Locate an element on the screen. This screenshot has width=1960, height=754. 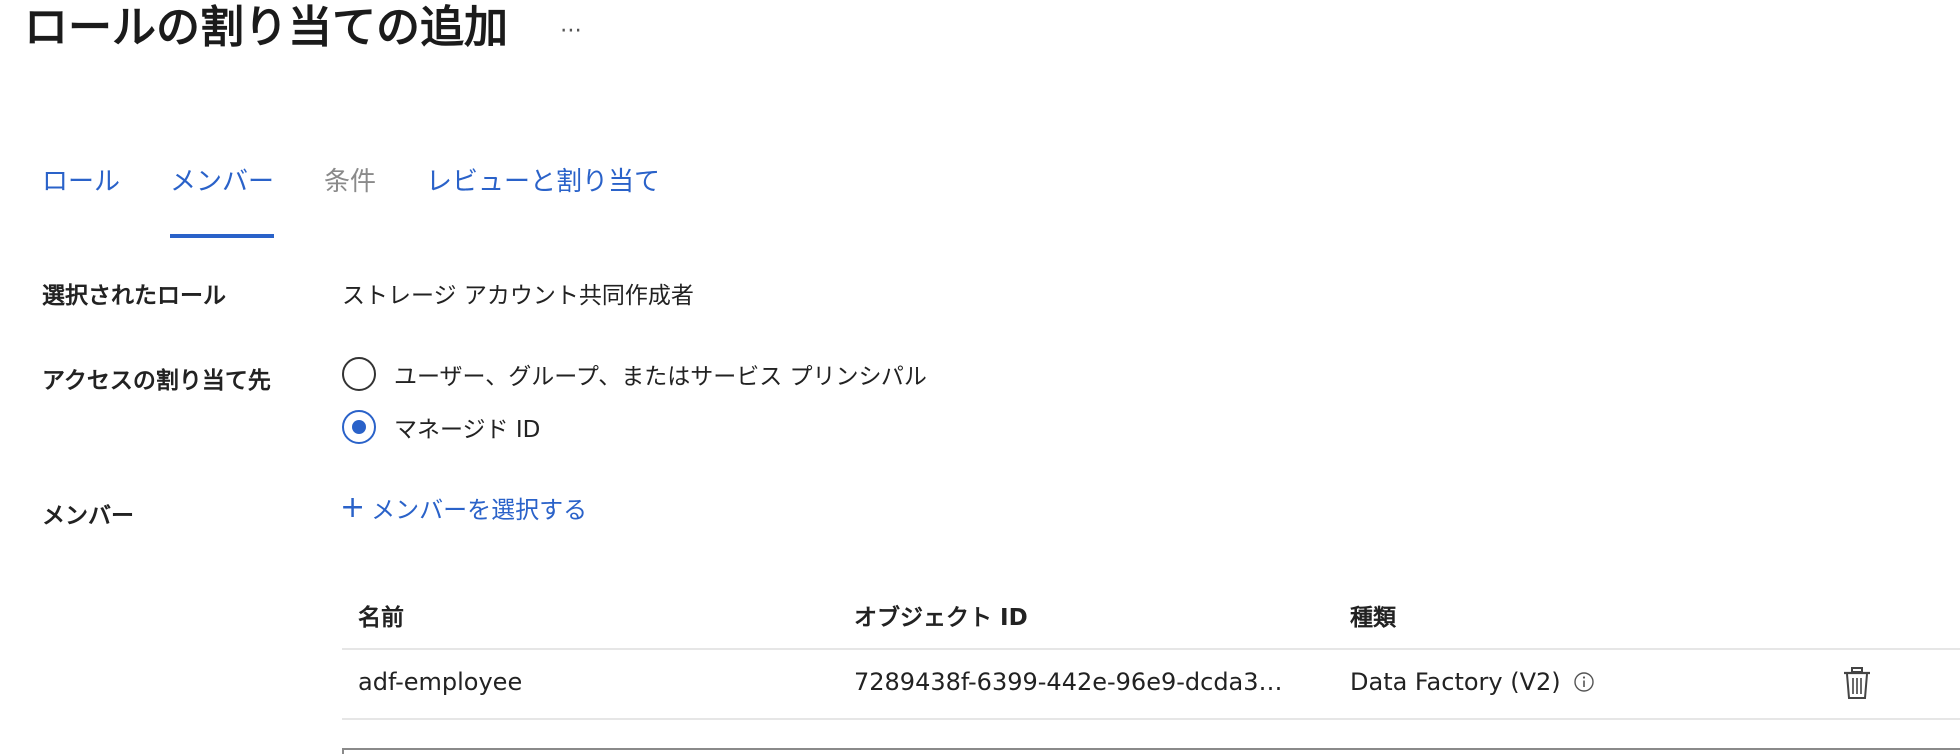
title-row: ロールの割り当ての追加 ⋯ is located at coordinates (304, 28).